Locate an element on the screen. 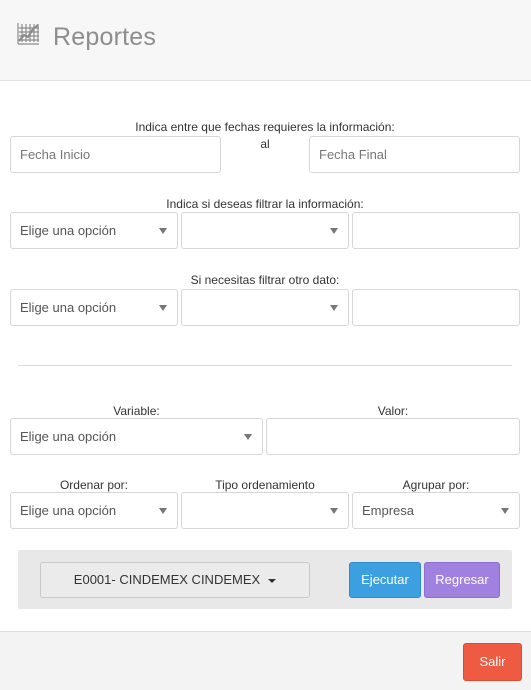 The image size is (531, 690). tipo-label: Tipo ordenamiento is located at coordinates (265, 485).